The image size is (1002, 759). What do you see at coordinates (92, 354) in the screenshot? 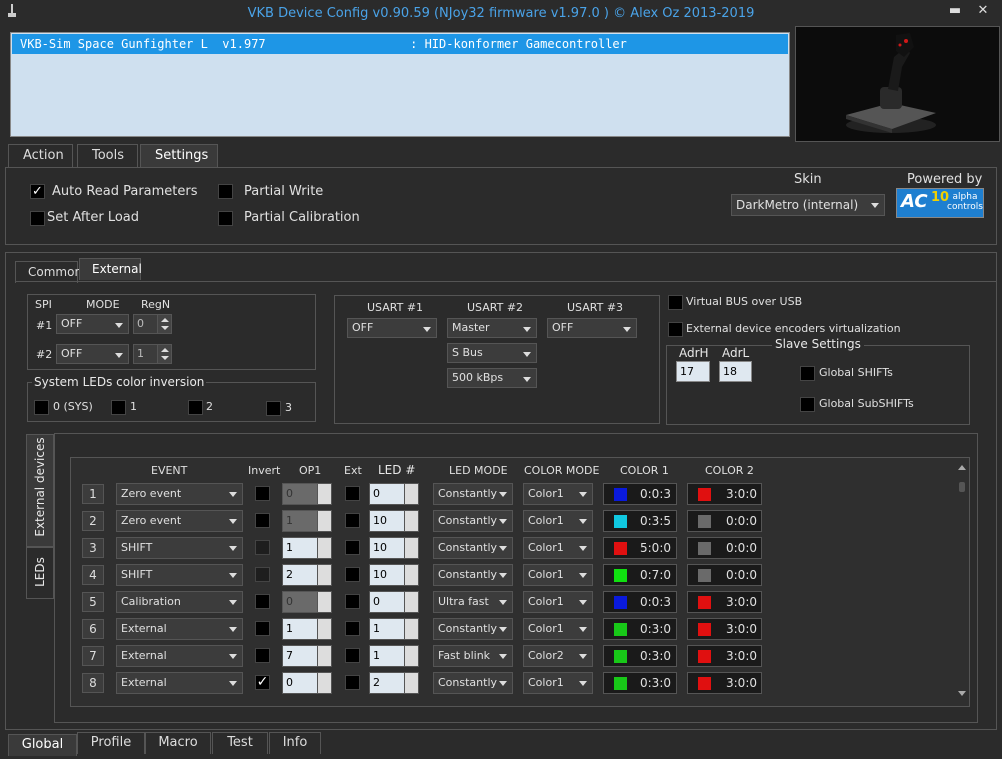
I see `spi2-mode-select: OFF` at bounding box center [92, 354].